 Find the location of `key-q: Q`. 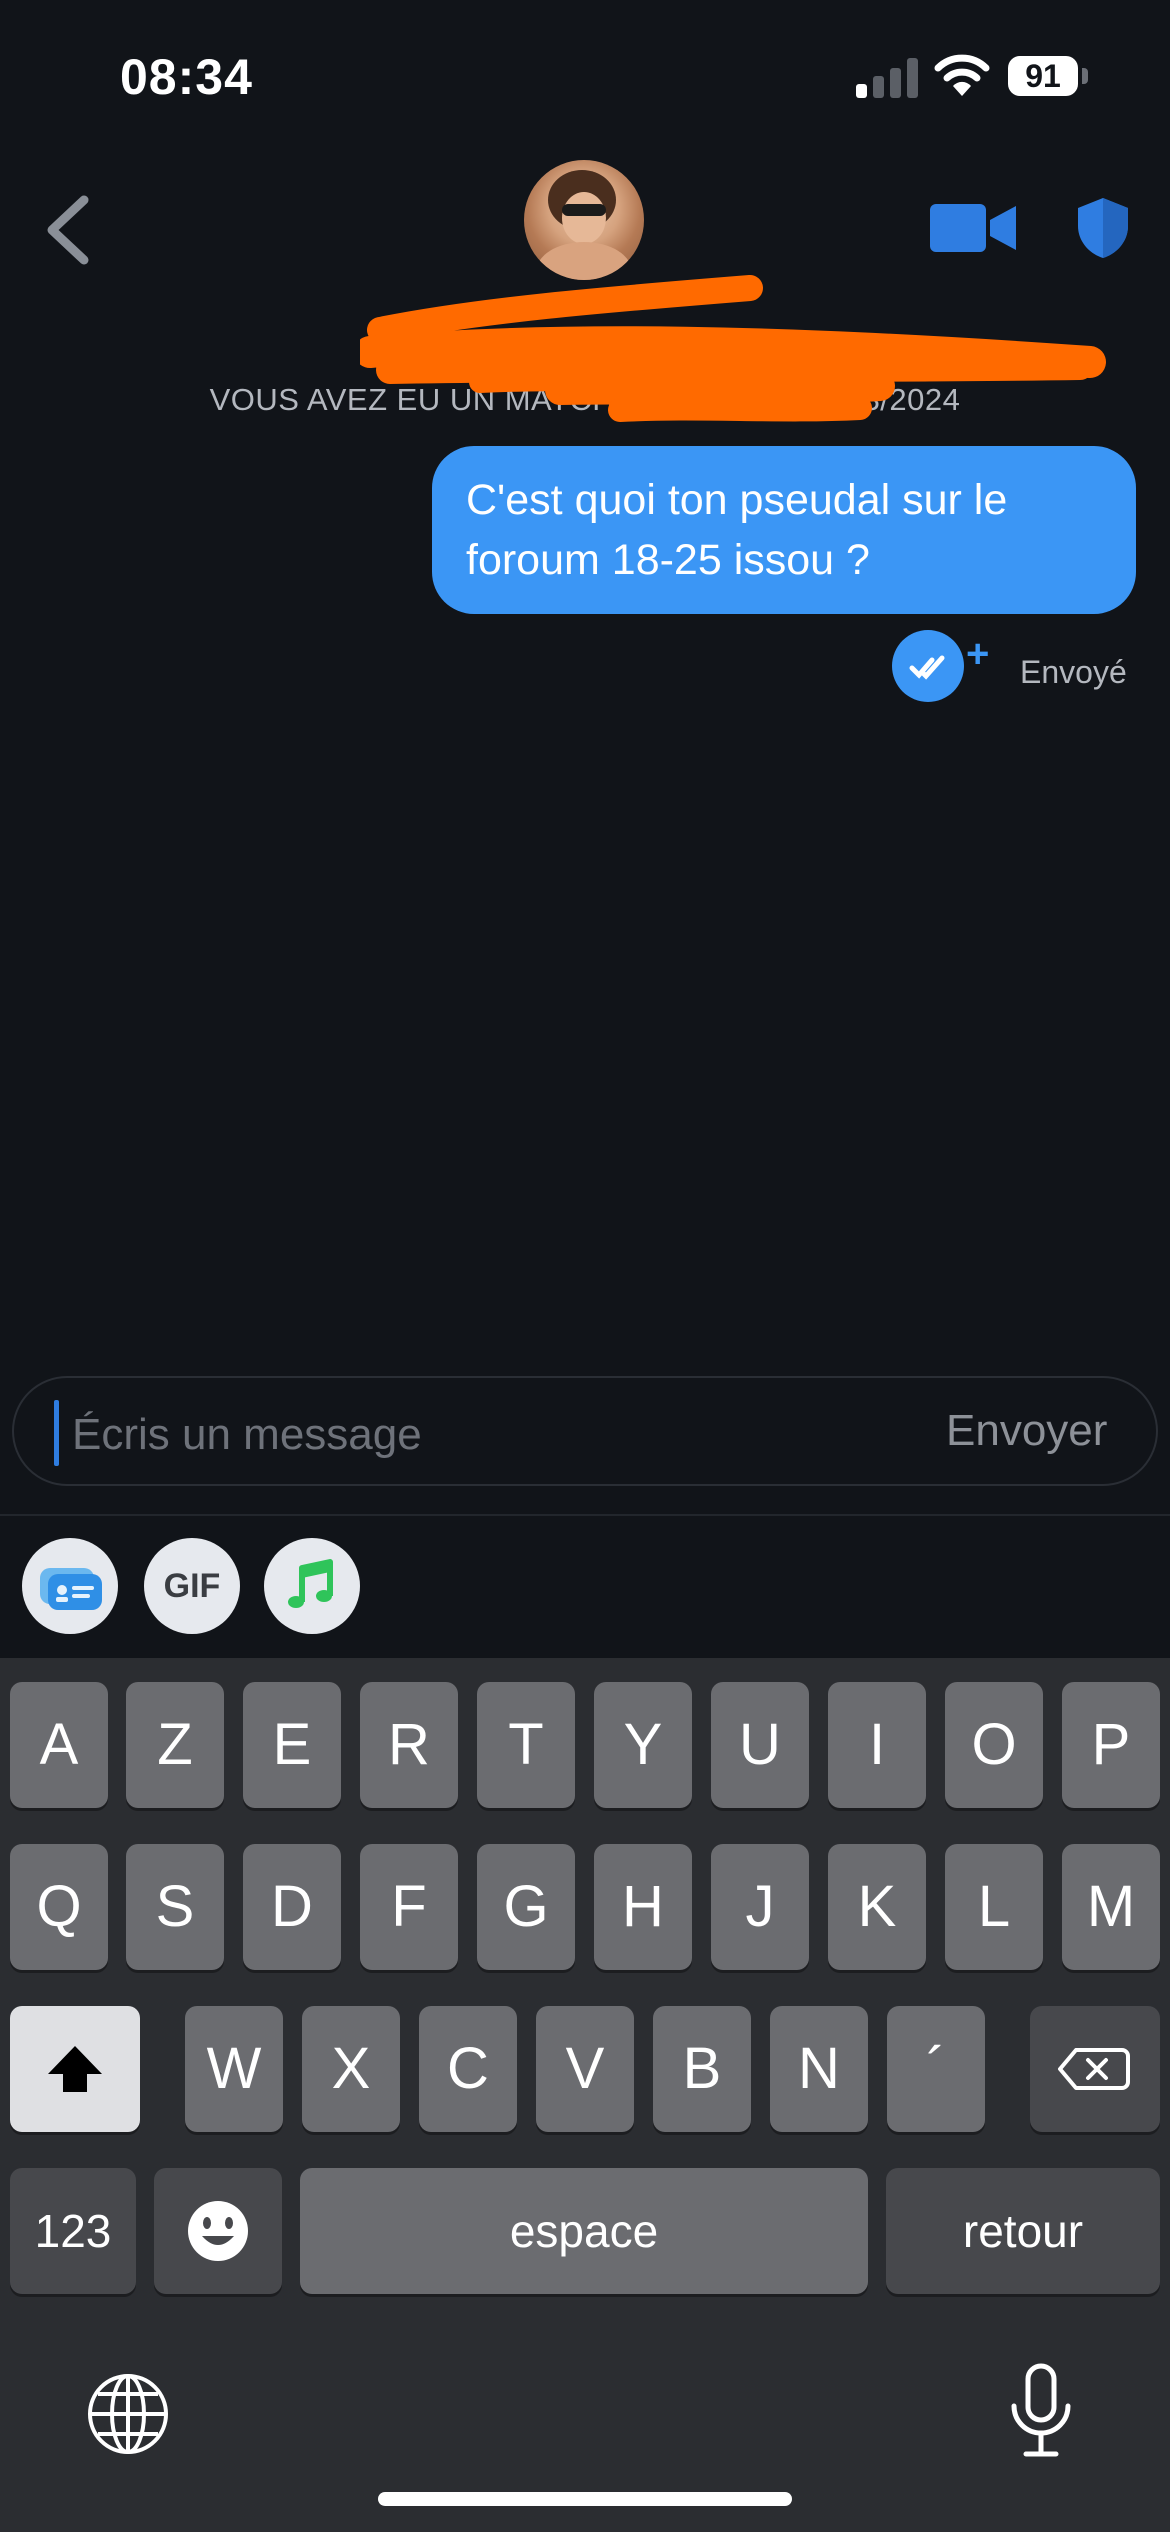

key-q: Q is located at coordinates (59, 1907).